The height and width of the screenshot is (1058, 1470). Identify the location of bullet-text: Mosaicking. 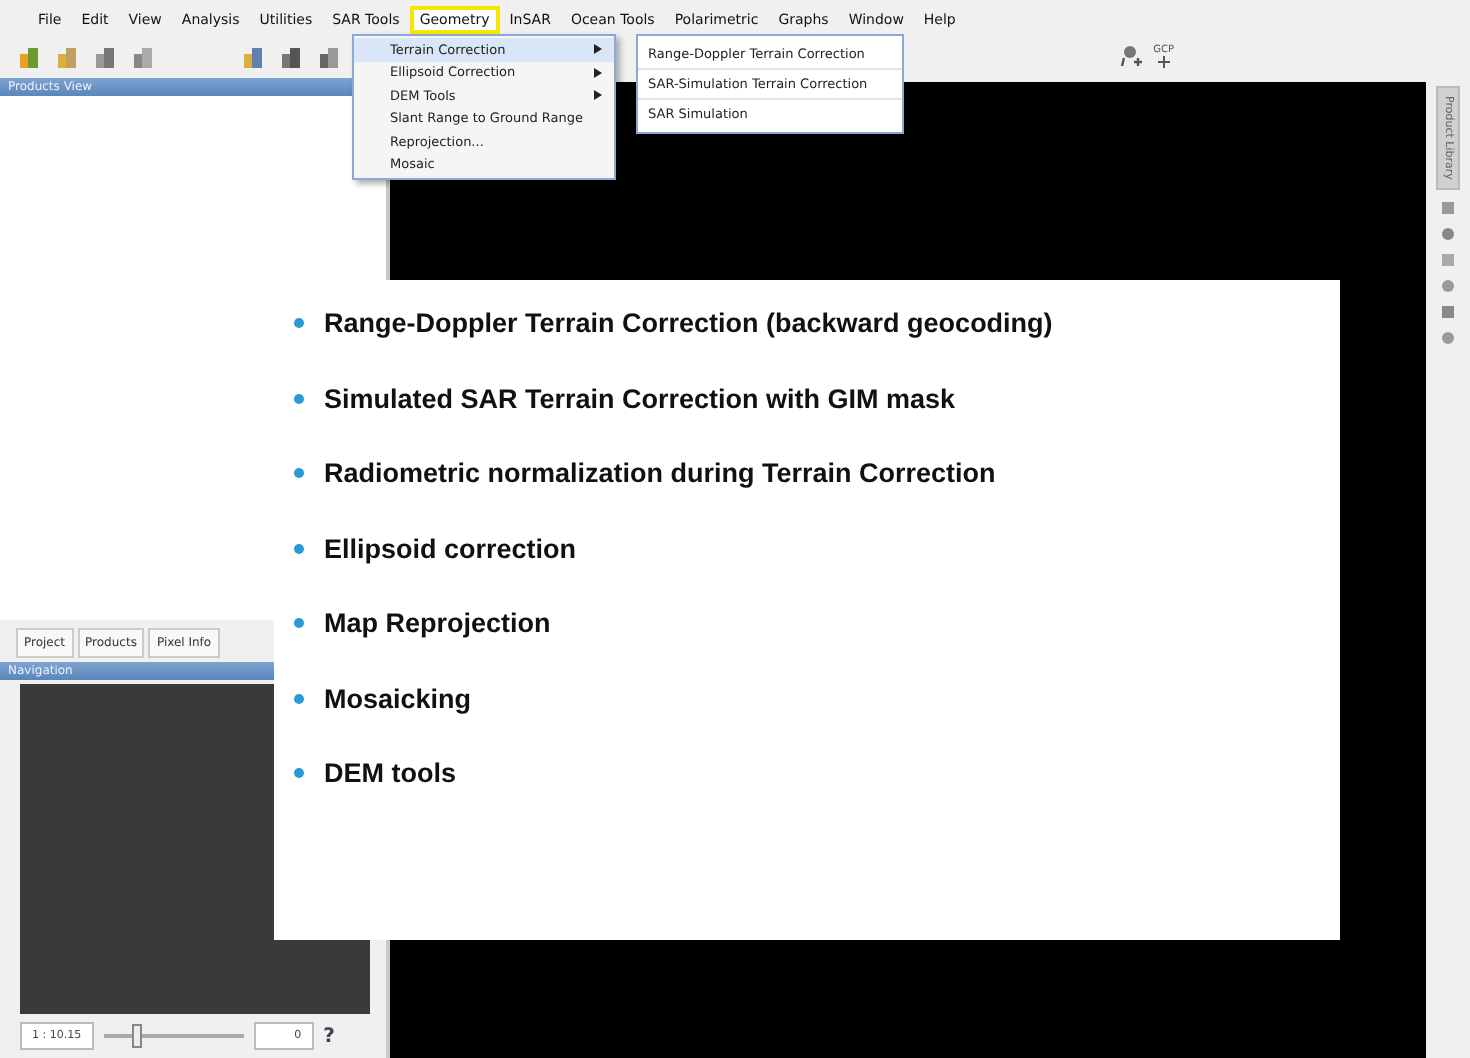
(398, 698).